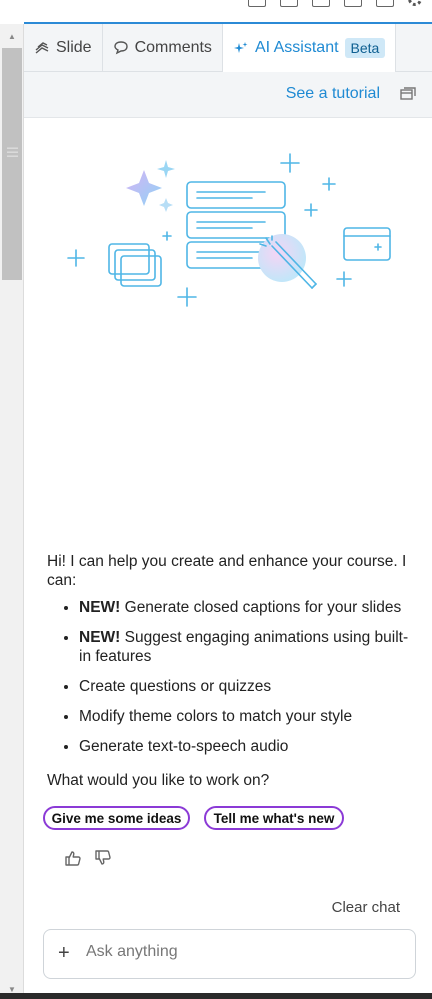 The image size is (432, 999). I want to click on scroll-thumb, so click(12, 164).